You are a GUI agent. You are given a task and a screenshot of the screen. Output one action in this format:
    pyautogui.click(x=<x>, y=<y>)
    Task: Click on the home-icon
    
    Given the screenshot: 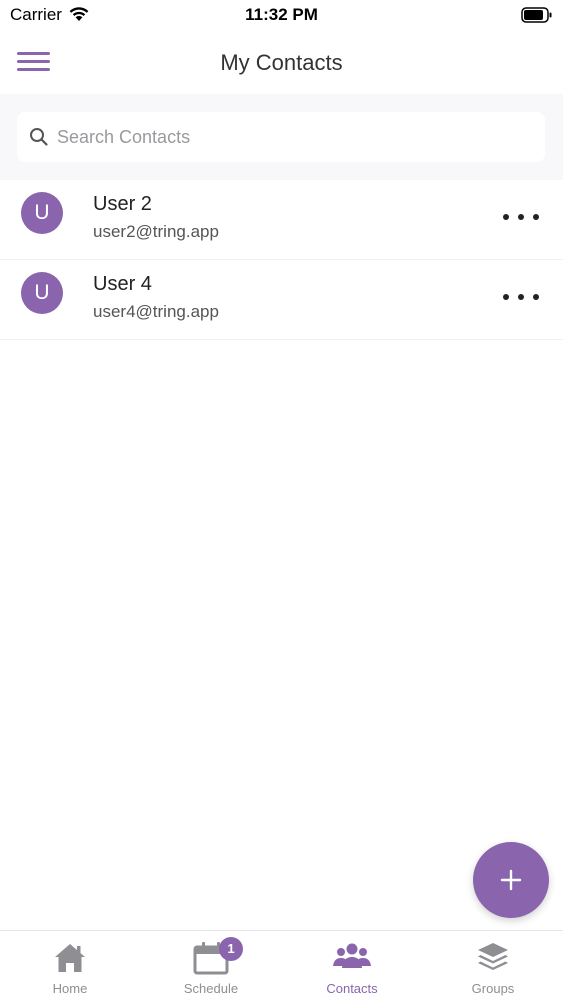 What is the action you would take?
    pyautogui.click(x=70, y=960)
    